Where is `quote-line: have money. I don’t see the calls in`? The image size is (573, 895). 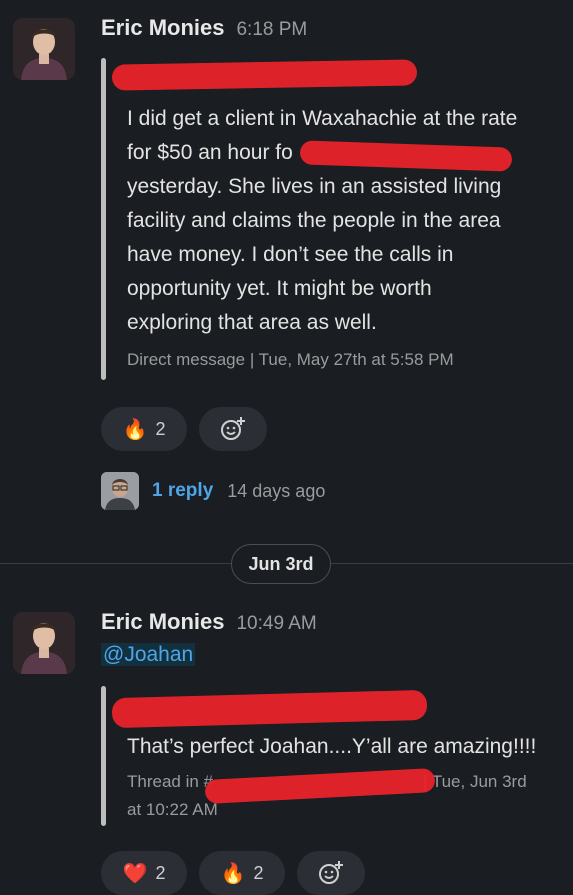
quote-line: have money. I don’t see the calls in is located at coordinates (290, 254).